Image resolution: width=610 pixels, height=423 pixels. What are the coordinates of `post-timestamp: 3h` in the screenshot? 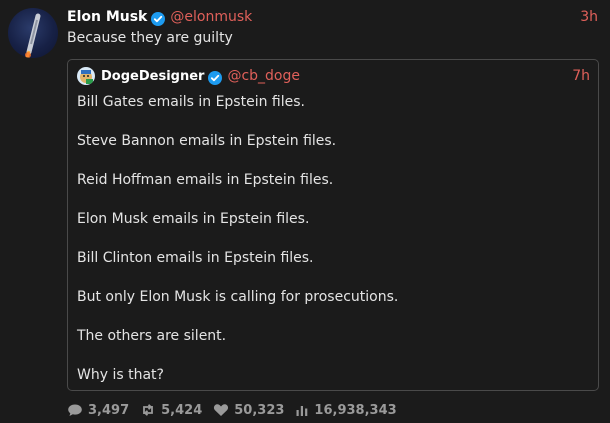 It's located at (589, 17).